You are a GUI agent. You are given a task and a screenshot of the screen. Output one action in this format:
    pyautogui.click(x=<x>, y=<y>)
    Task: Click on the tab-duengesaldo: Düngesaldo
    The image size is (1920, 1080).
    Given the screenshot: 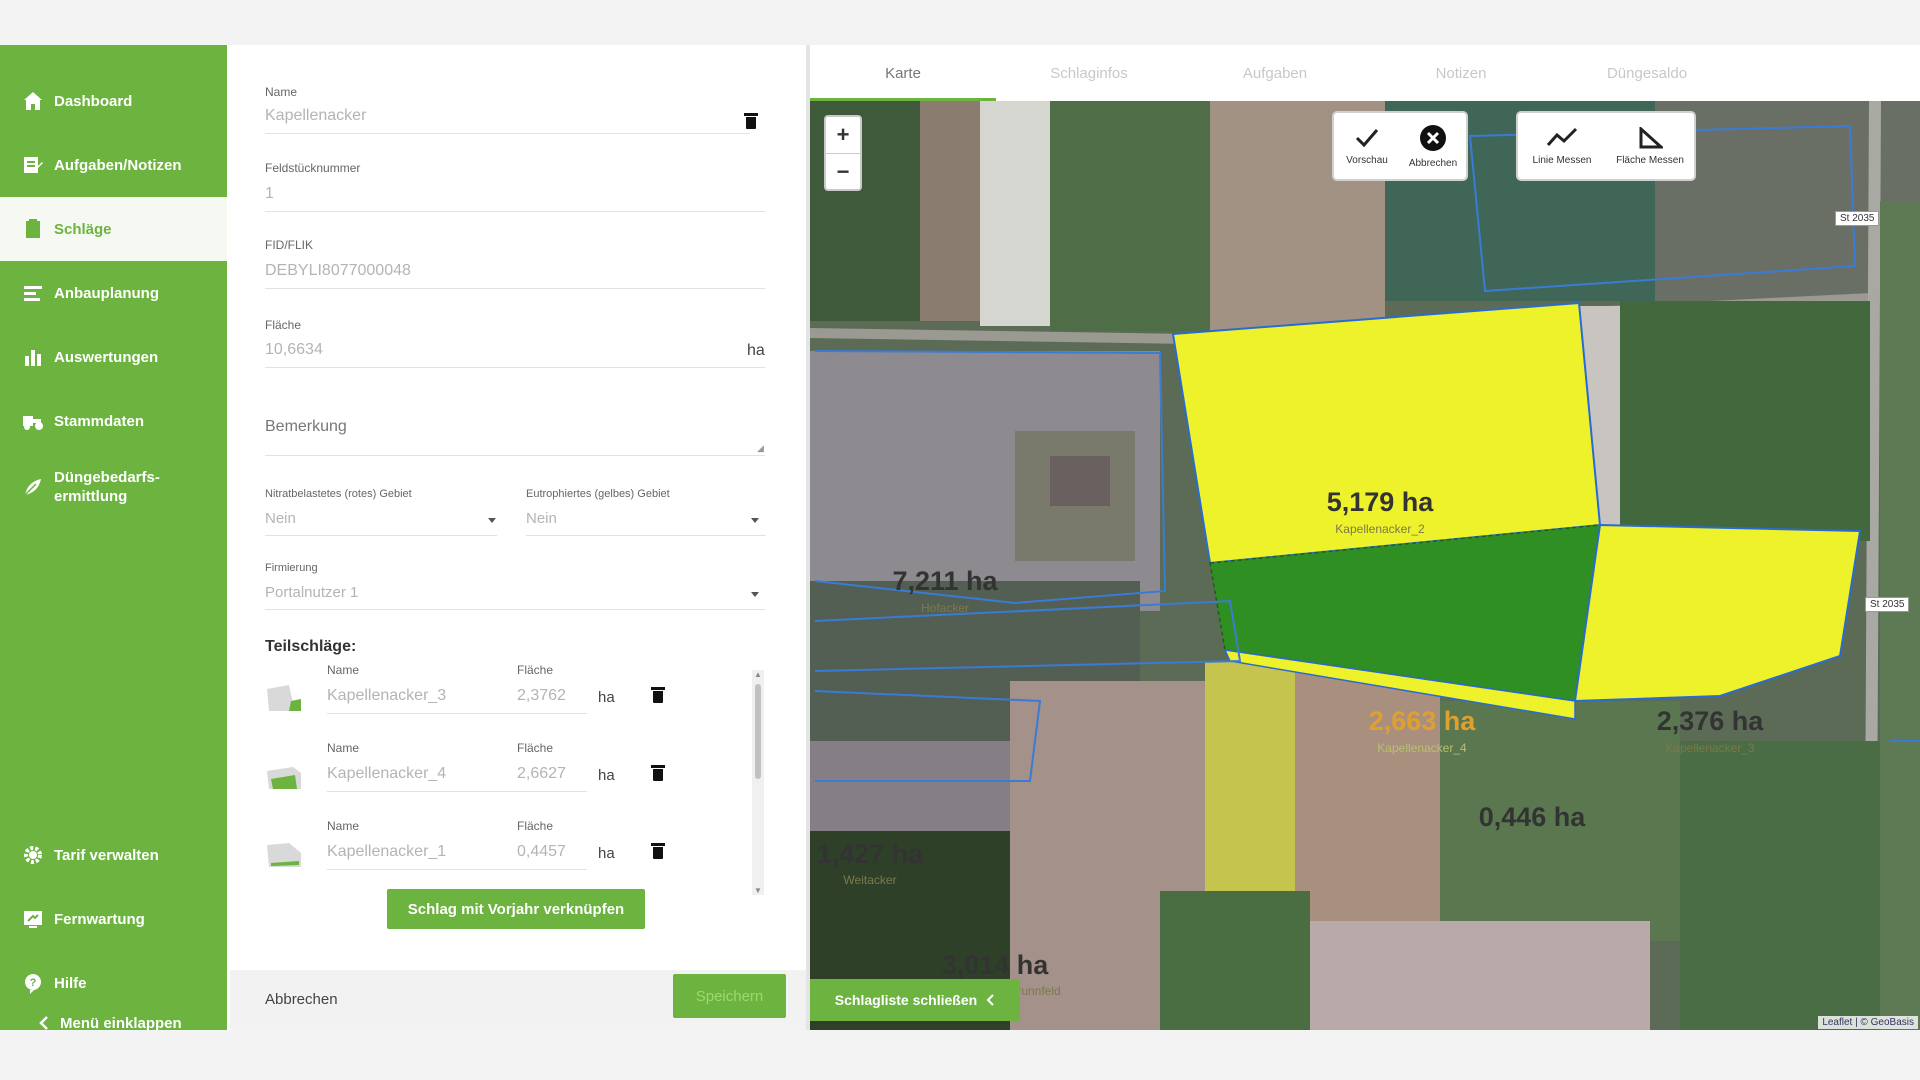 What is the action you would take?
    pyautogui.click(x=1647, y=73)
    